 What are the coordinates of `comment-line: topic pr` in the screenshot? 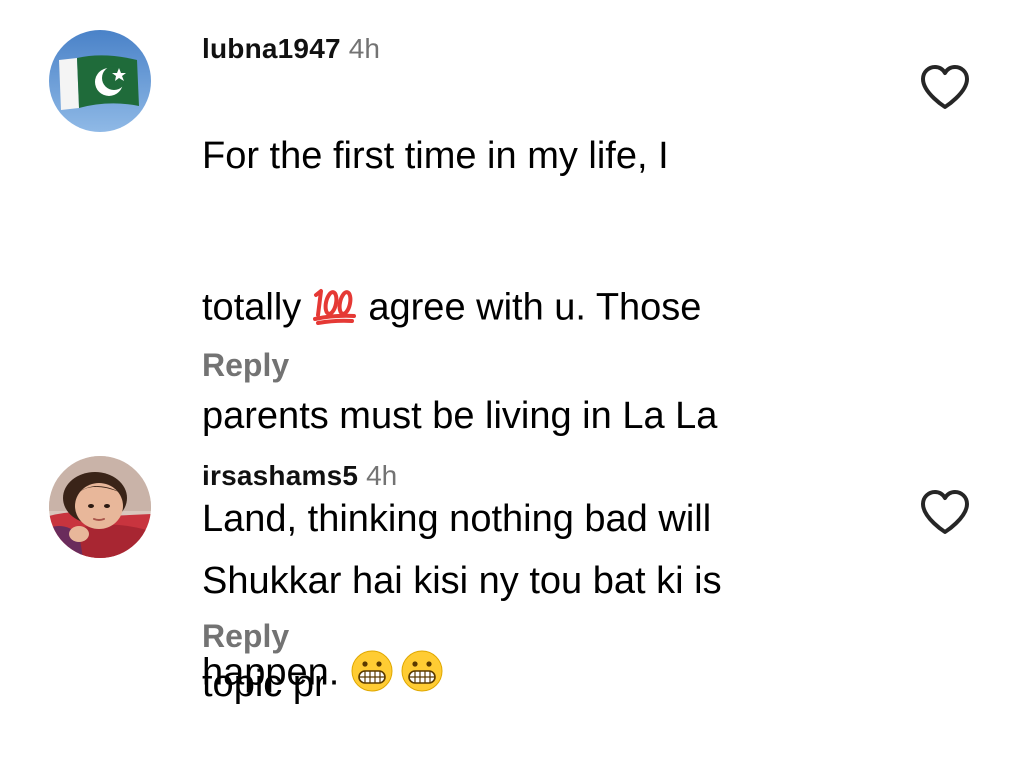 It's located at (264, 683).